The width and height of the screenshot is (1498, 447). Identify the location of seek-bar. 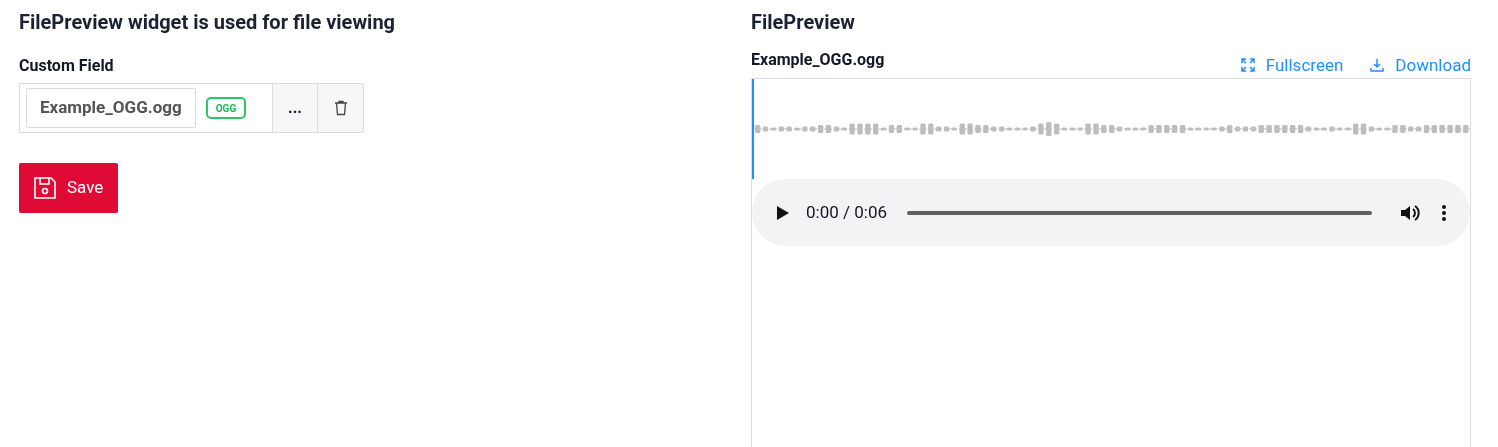
(1139, 212).